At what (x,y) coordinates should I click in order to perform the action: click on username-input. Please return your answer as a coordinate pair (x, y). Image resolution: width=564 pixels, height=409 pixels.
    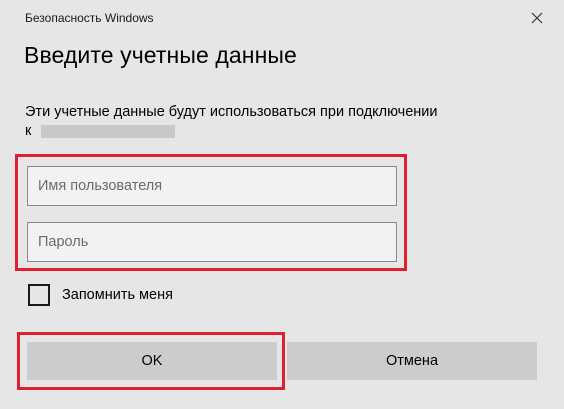
    Looking at the image, I should click on (212, 186).